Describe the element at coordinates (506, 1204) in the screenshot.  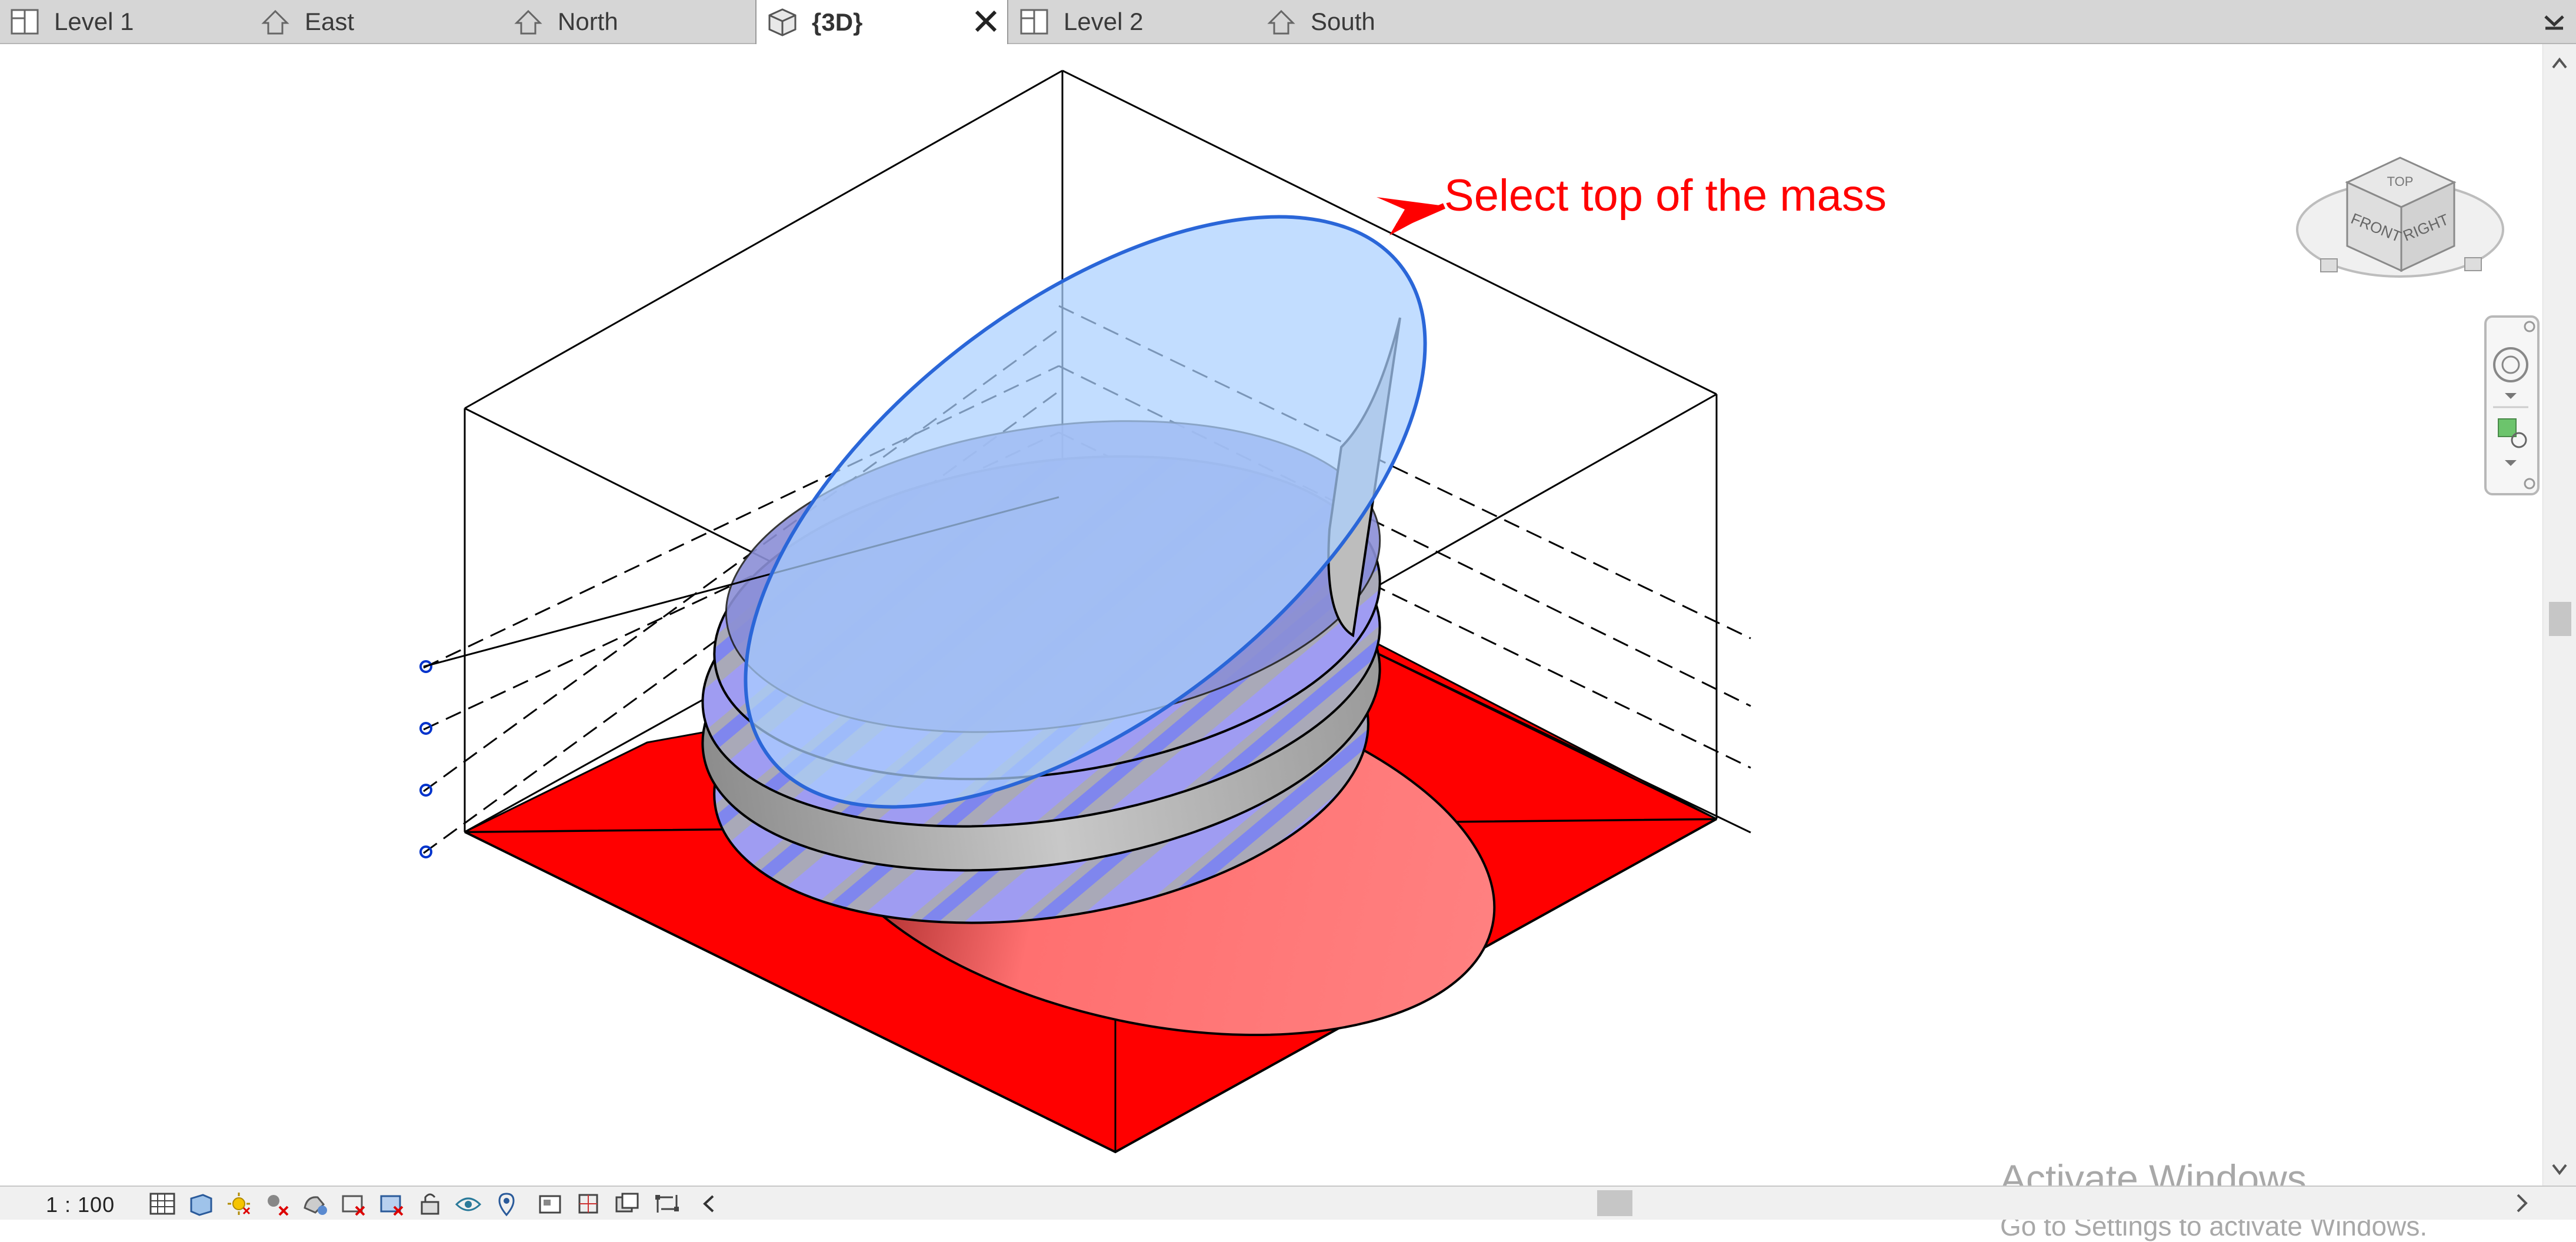
I see `reveal-hidden-icon` at that location.